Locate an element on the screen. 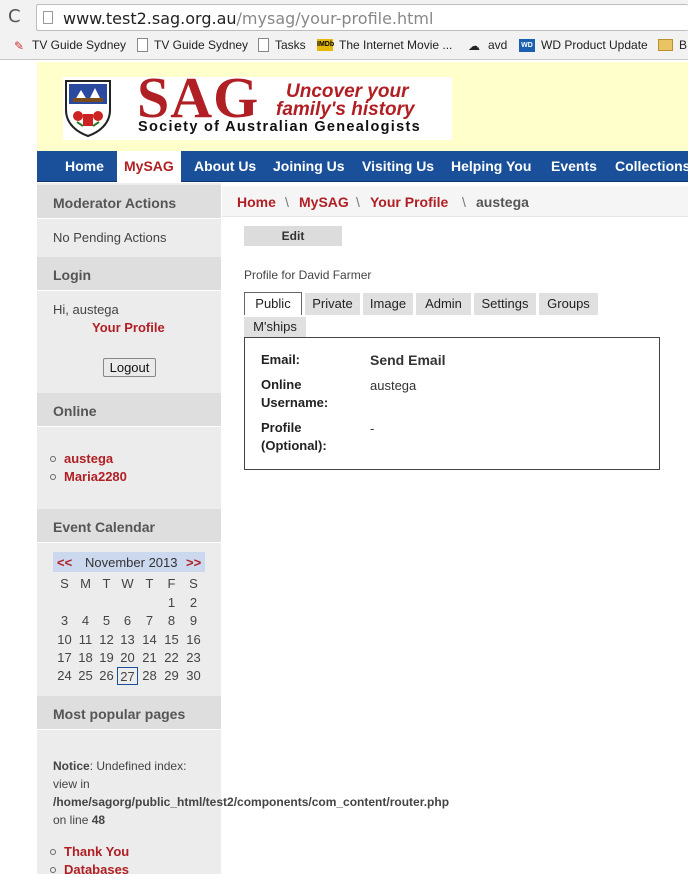 The image size is (688, 874). calendar-day: 11 is located at coordinates (85, 640).